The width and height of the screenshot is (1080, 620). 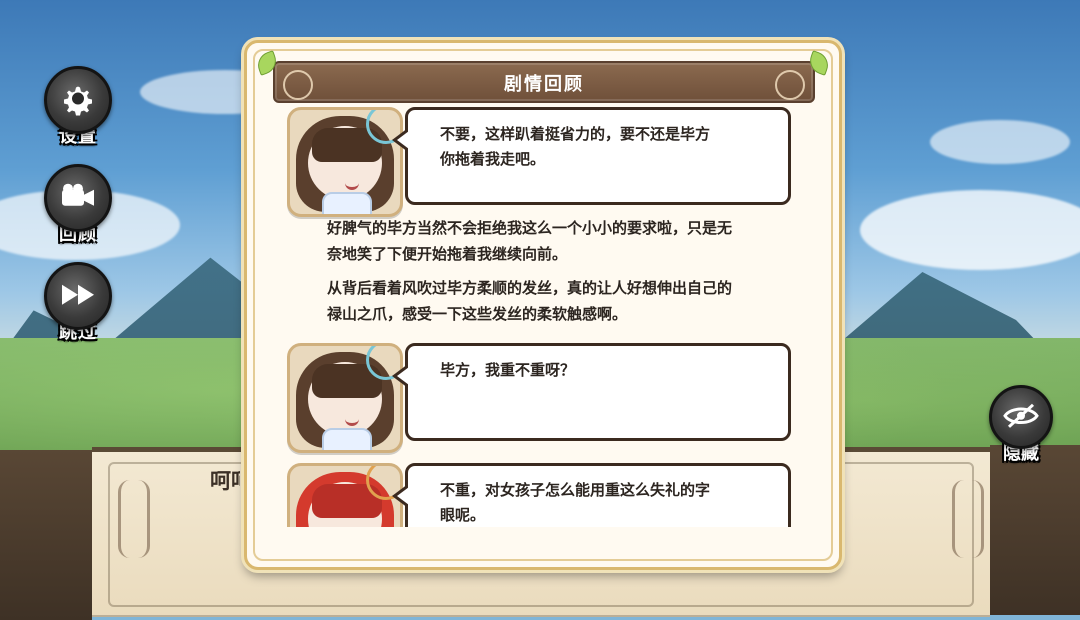 I want to click on eye-off-icon, so click(x=1021, y=415).